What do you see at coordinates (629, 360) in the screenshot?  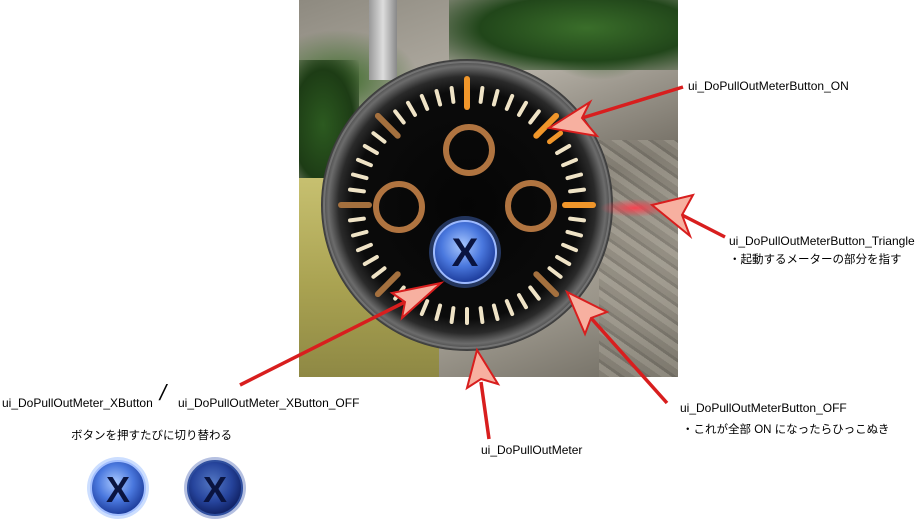 I see `arrow-line-off` at bounding box center [629, 360].